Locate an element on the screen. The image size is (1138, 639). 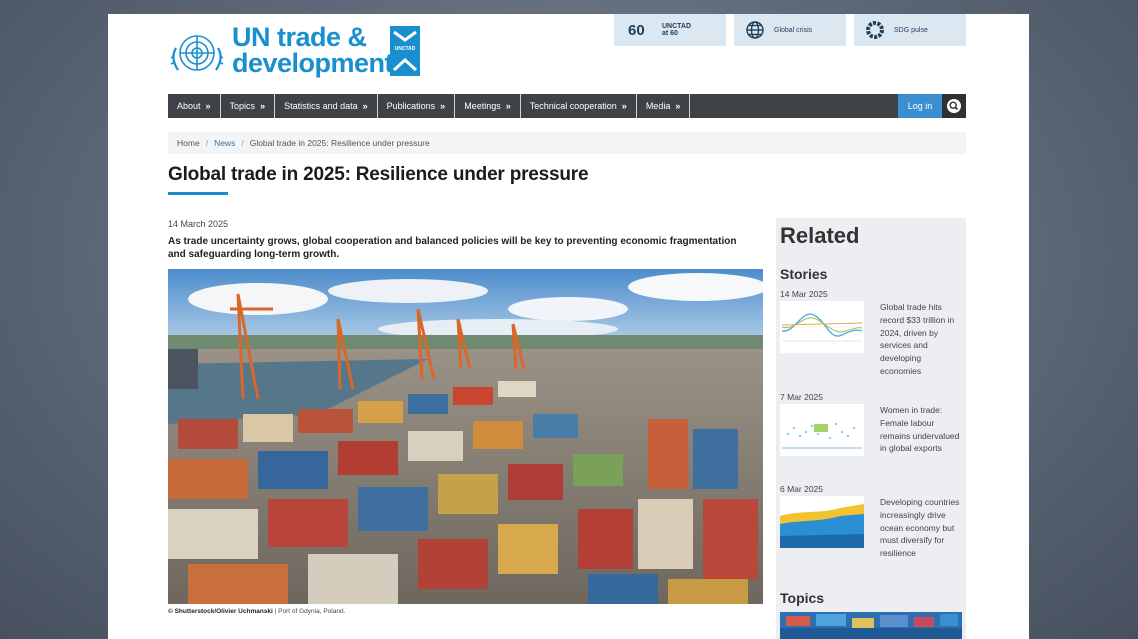
nav-label: Meetings is located at coordinates (482, 106).